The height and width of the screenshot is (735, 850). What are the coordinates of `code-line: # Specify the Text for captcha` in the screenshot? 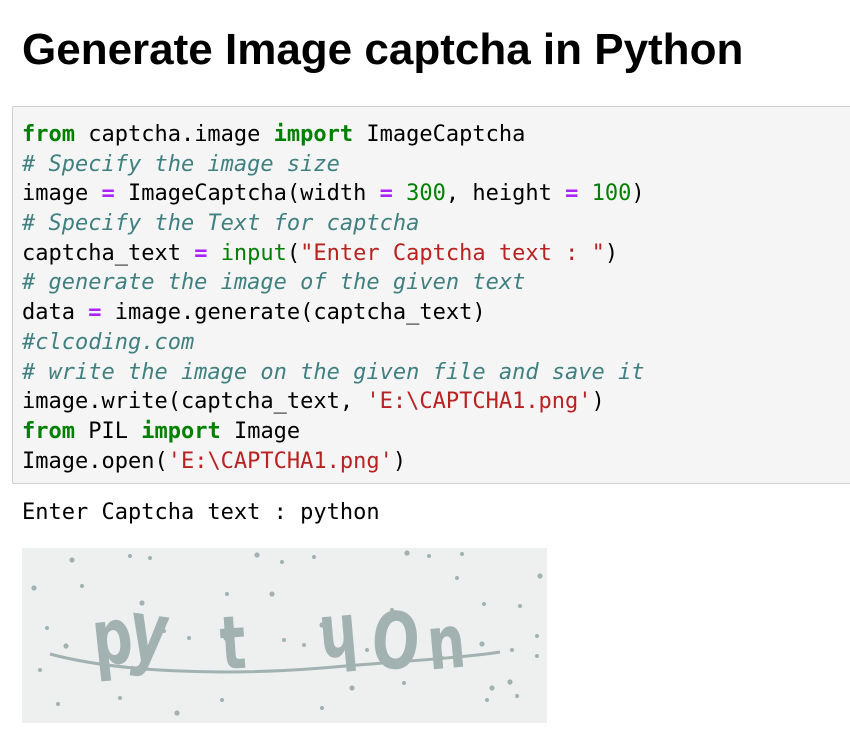 It's located at (436, 224).